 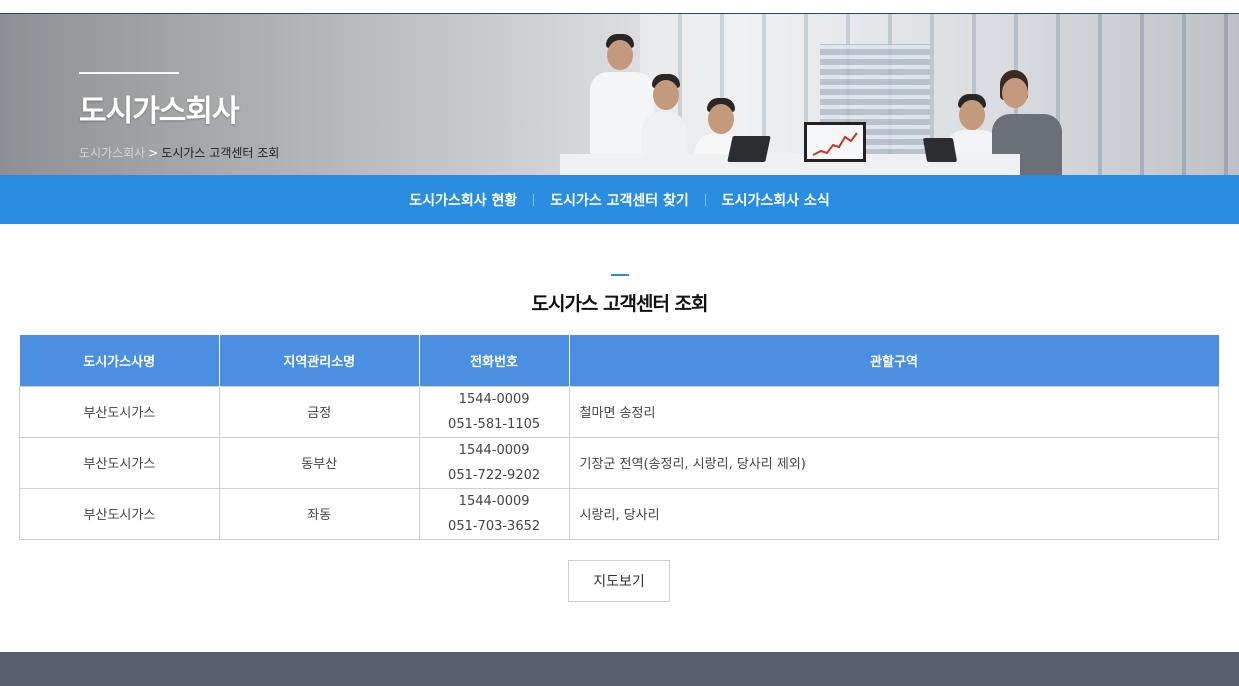 What do you see at coordinates (129, 73) in the screenshot?
I see `title-accent-line` at bounding box center [129, 73].